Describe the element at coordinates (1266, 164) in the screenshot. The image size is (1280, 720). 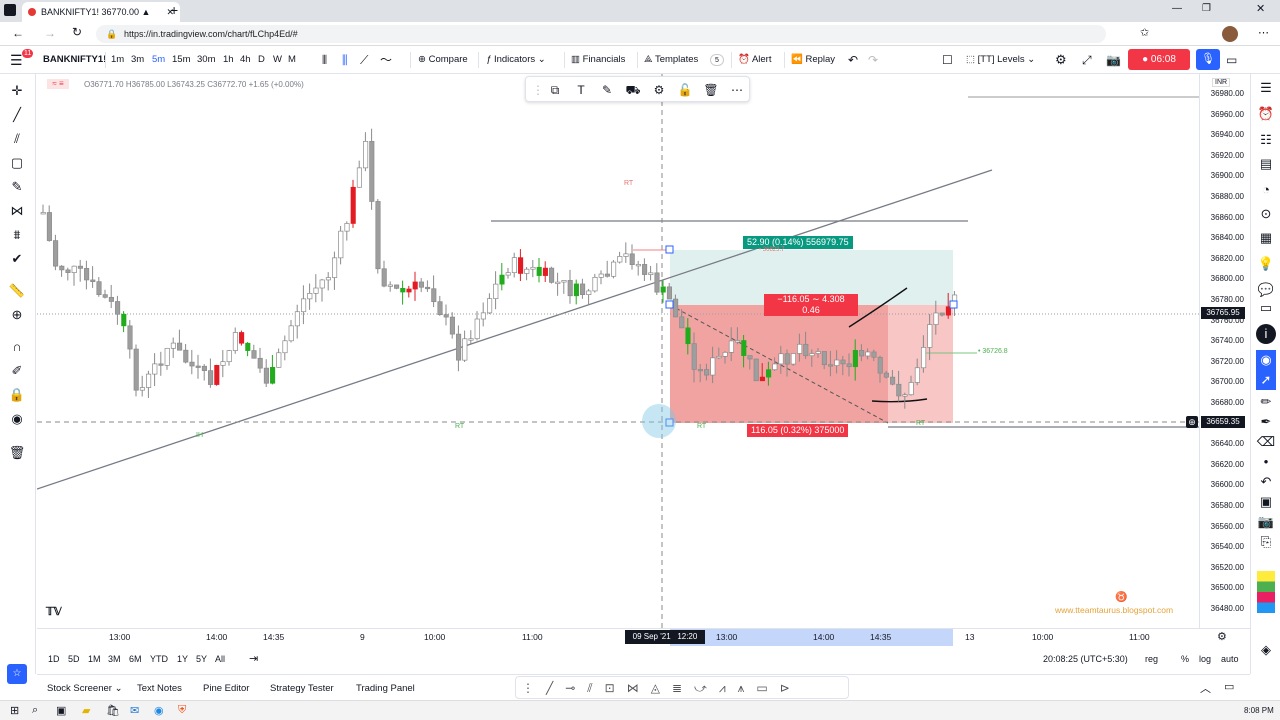
I see `hotlist-icon: ▤` at that location.